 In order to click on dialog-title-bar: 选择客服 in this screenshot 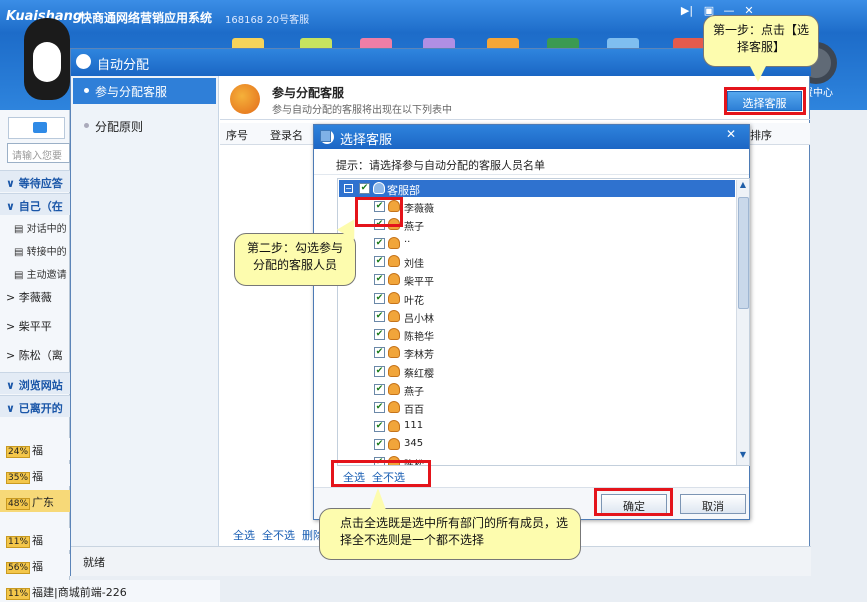, I will do `click(531, 137)`.